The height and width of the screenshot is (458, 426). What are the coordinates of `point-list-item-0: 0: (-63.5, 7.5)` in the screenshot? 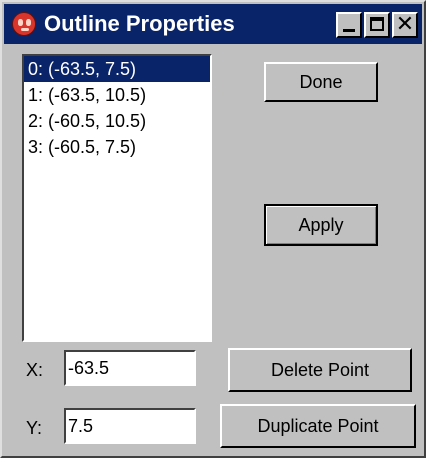 It's located at (117, 69).